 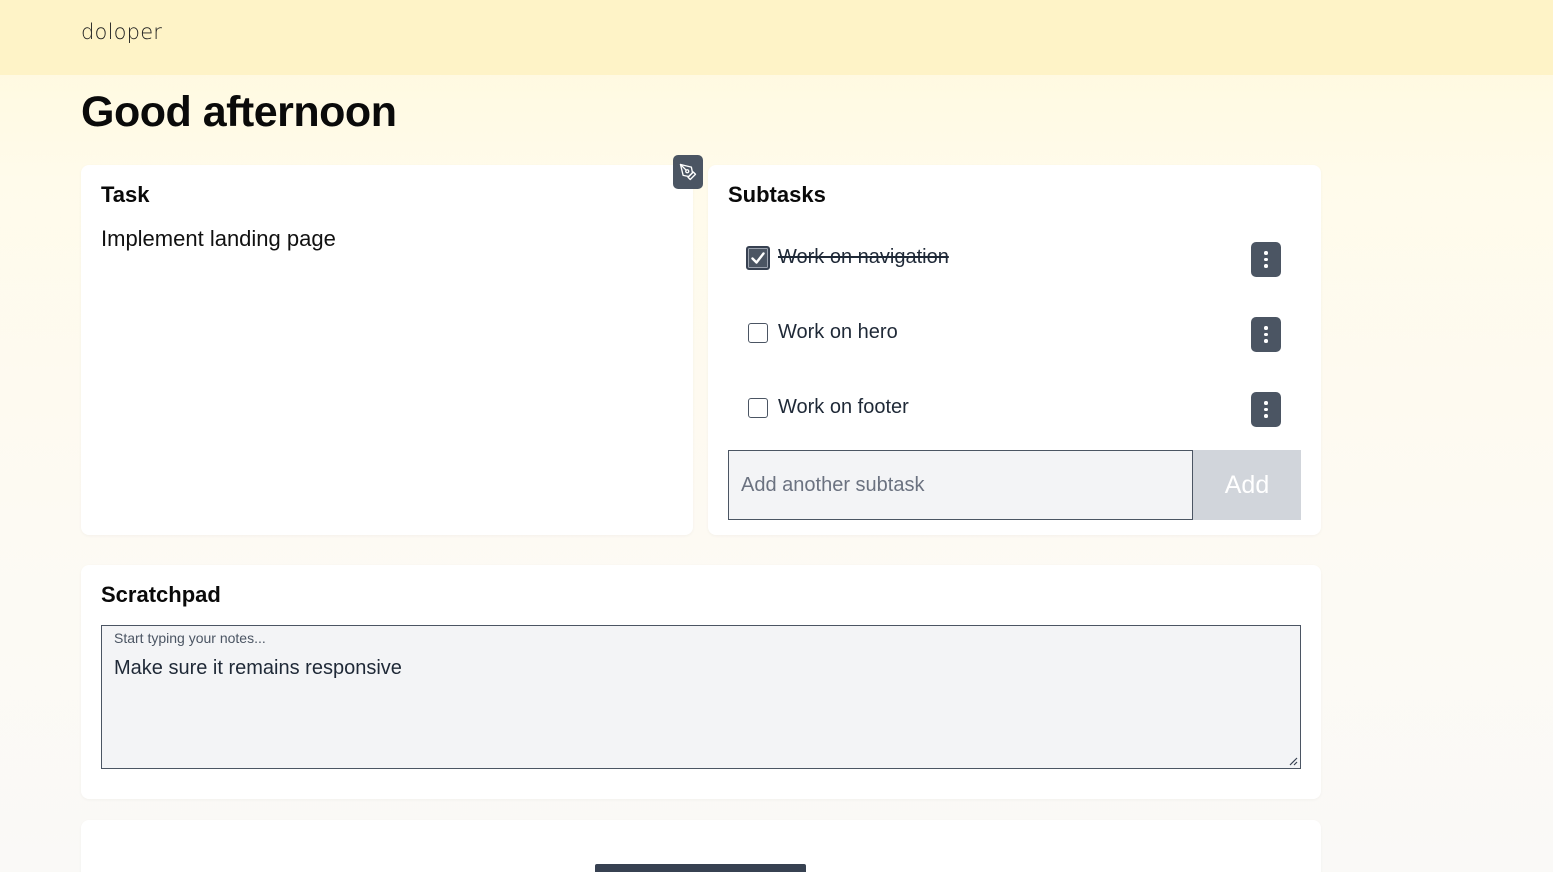 I want to click on scratchpad-title: Scratchpad, so click(x=161, y=594).